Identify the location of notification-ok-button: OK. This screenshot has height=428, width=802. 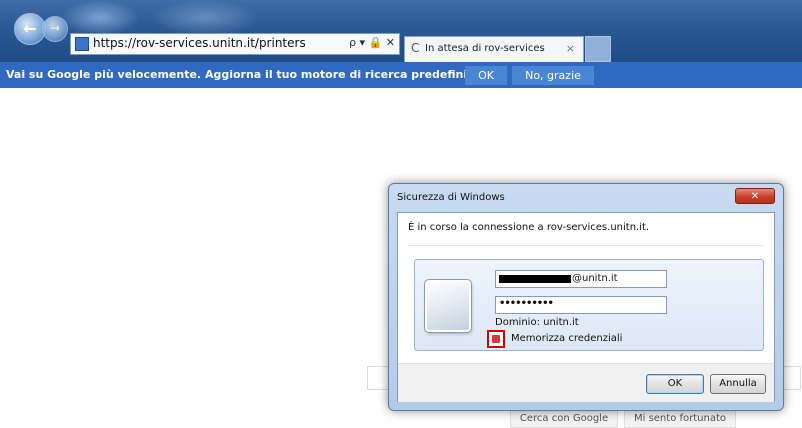
(486, 75).